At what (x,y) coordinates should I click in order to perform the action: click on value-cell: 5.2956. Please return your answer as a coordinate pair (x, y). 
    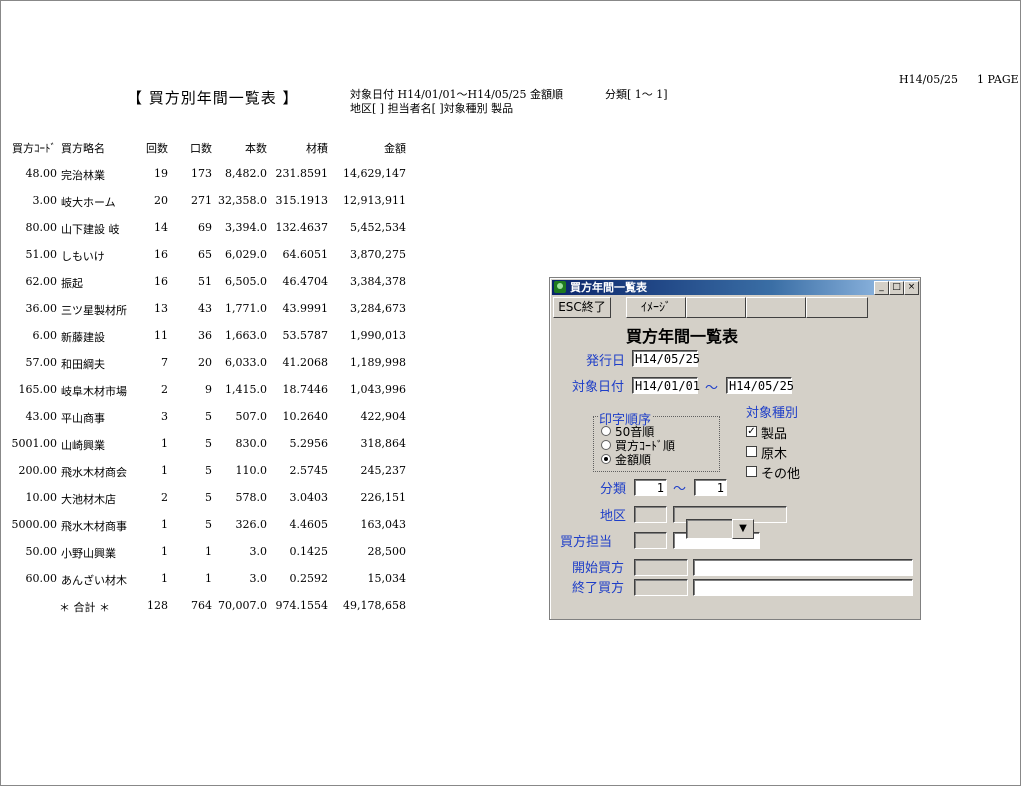
    Looking at the image, I should click on (309, 443).